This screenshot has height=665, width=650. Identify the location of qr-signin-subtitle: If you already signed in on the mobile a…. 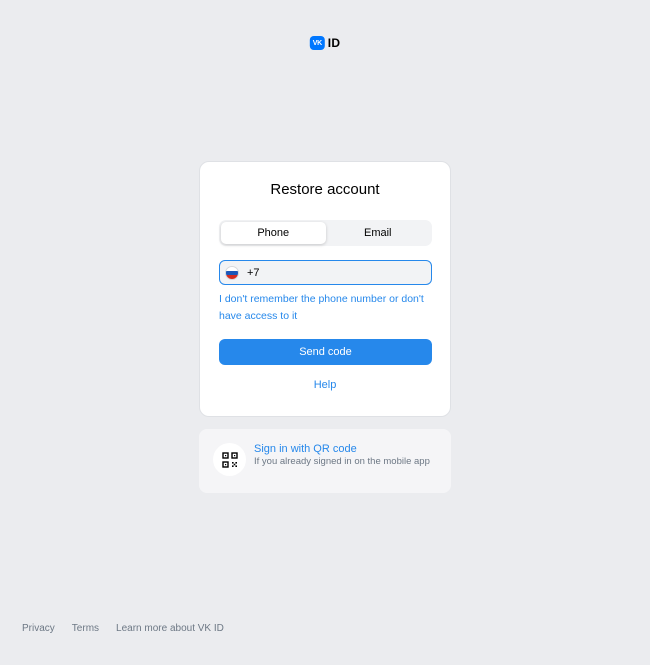
(342, 461).